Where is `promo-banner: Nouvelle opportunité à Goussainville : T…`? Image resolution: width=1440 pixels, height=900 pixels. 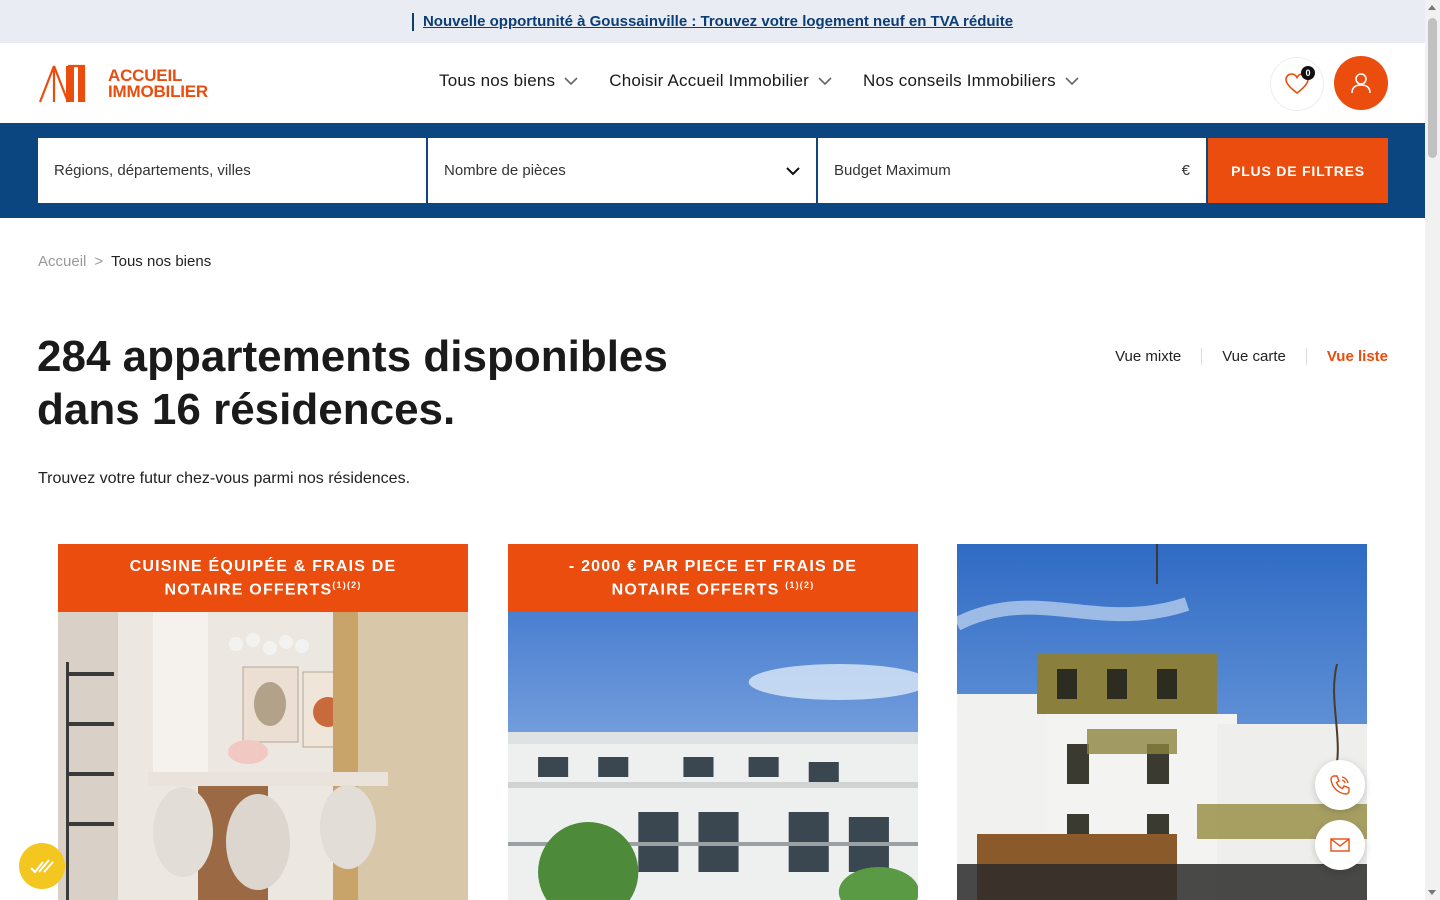 promo-banner: Nouvelle opportunité à Goussainville : T… is located at coordinates (712, 21).